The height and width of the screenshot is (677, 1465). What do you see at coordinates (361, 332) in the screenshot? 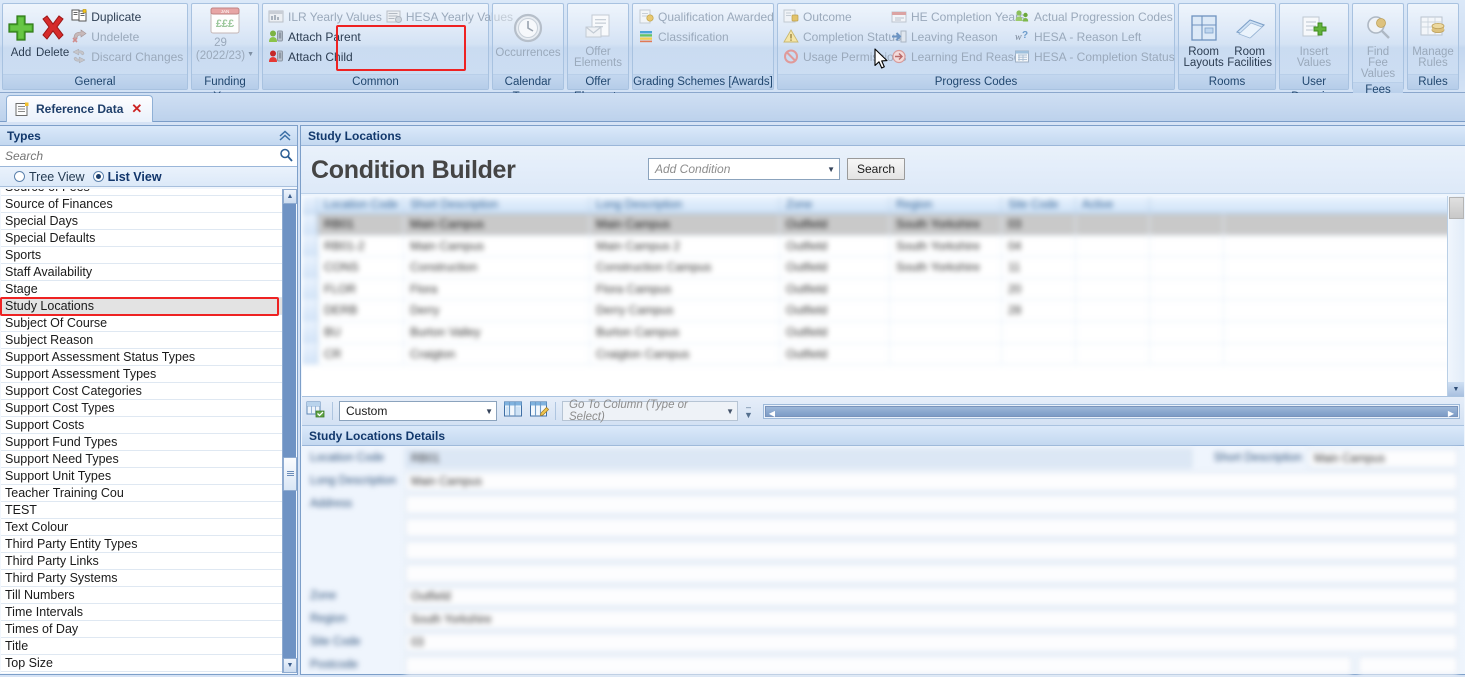
I see `table-cell: BU` at bounding box center [361, 332].